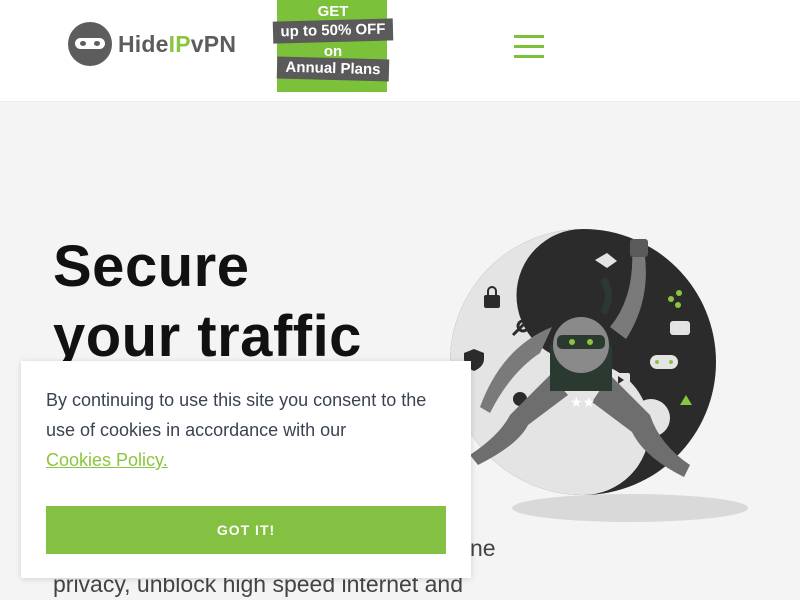 This screenshot has height=600, width=800. Describe the element at coordinates (492, 301) in the screenshot. I see `lock-icon` at that location.